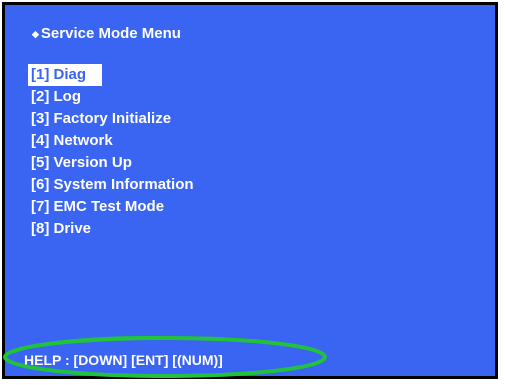 This screenshot has height=385, width=506. Describe the element at coordinates (114, 97) in the screenshot. I see `menu-item-log: [2] Log` at that location.